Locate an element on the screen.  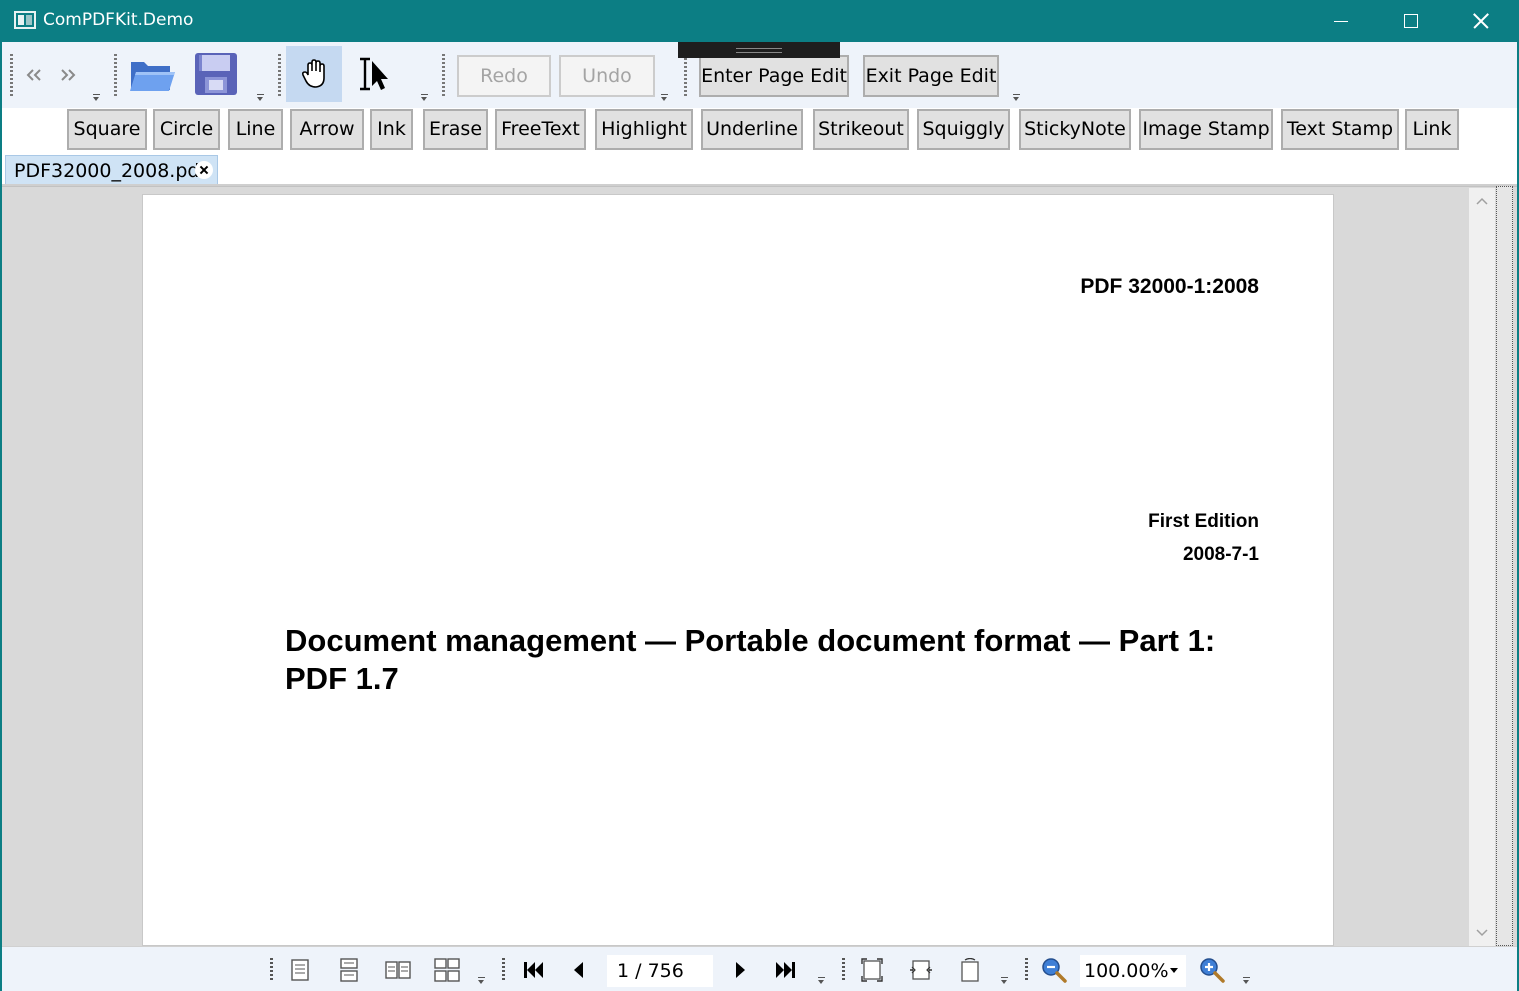
save-file-button is located at coordinates (216, 74).